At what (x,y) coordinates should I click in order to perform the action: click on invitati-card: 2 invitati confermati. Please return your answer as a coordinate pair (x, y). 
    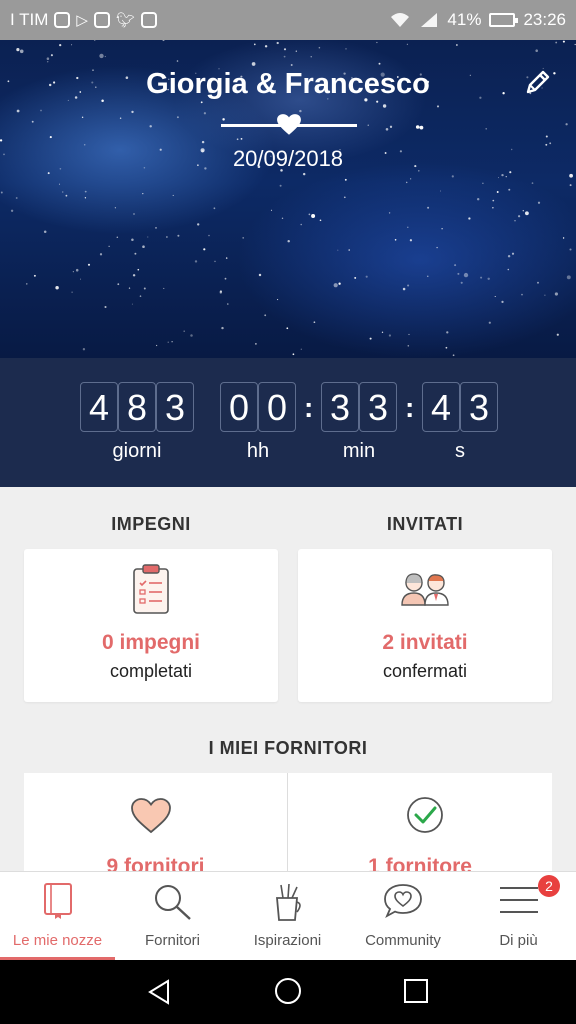
    Looking at the image, I should click on (425, 625).